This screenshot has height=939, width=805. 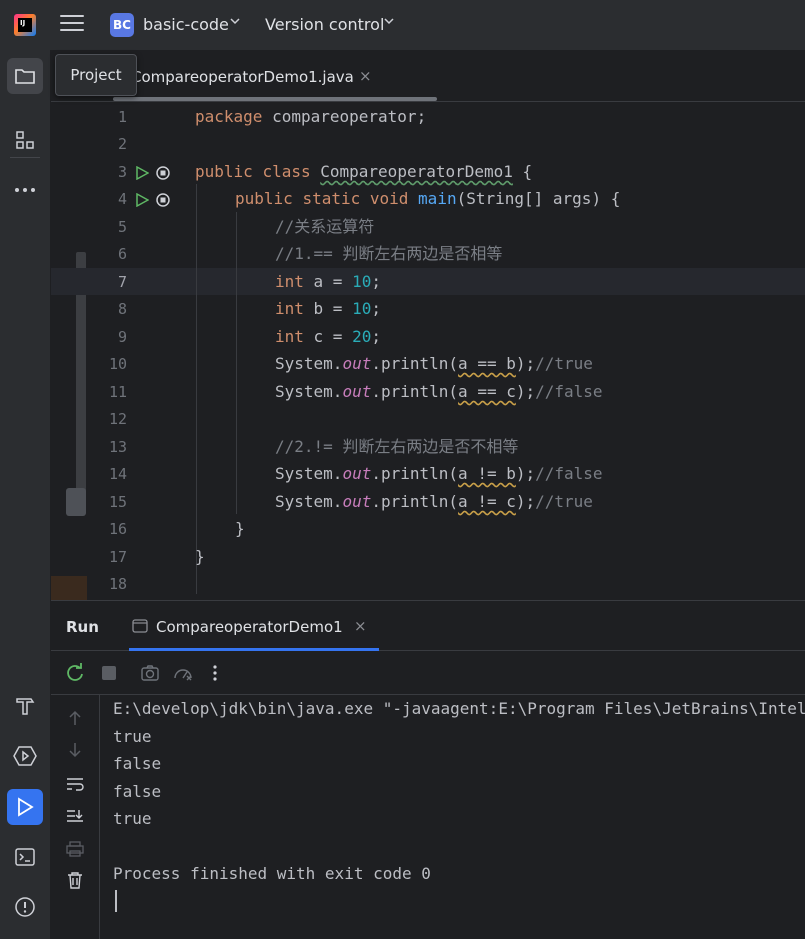 I want to click on run-title: Run, so click(x=82, y=627).